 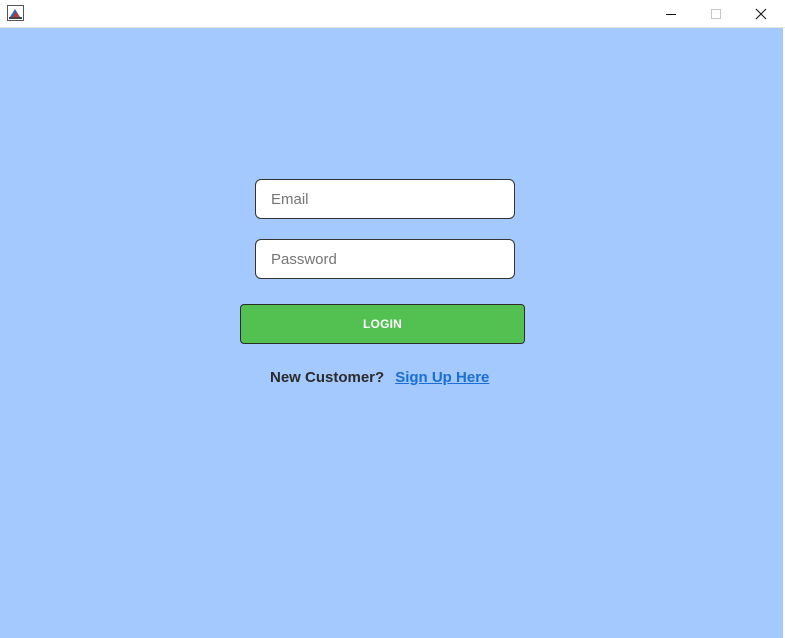 I want to click on close-button, so click(x=760, y=14).